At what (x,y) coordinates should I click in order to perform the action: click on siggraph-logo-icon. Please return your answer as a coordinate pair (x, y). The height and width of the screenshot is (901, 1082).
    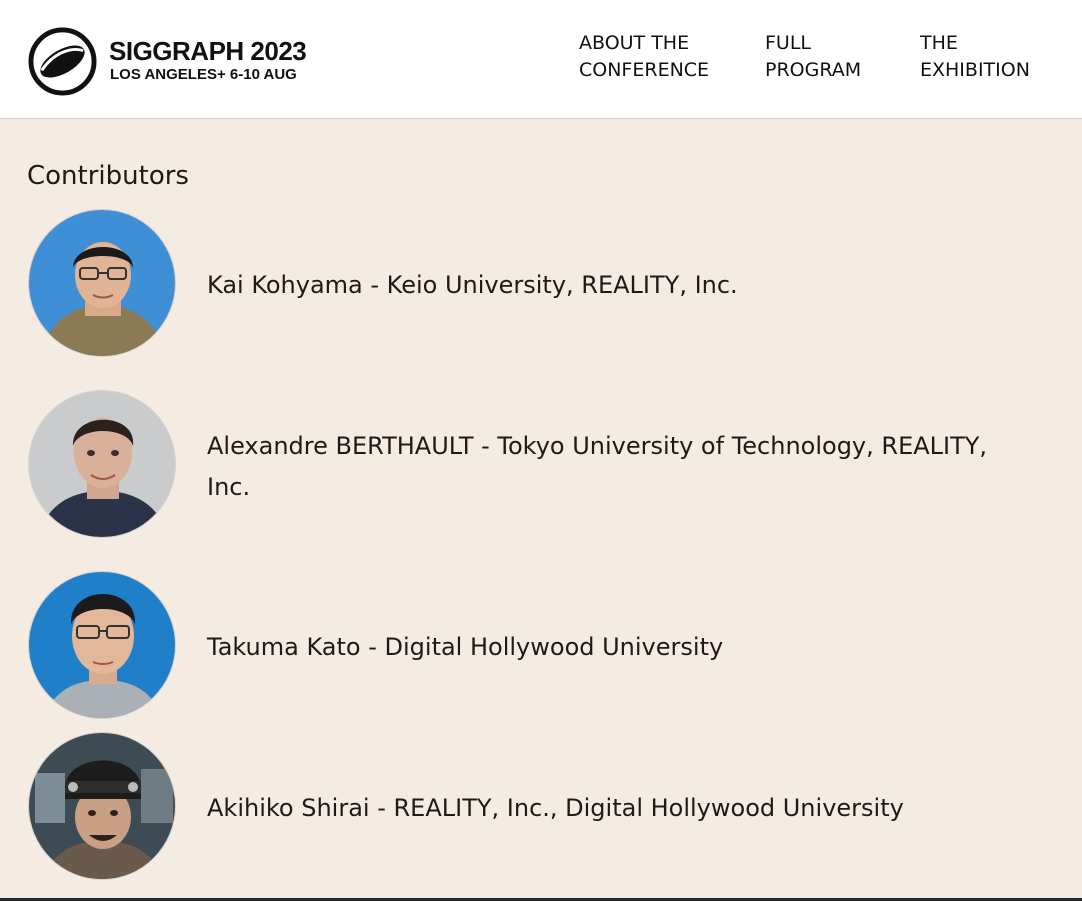
    Looking at the image, I should click on (62, 61).